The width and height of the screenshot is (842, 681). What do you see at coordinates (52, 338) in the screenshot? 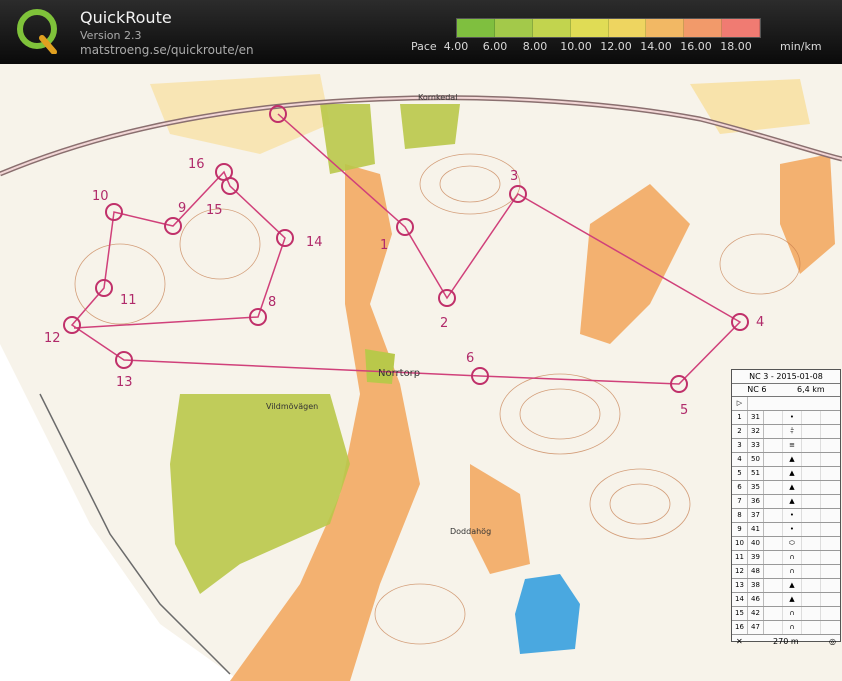
I see `control-number: 12` at bounding box center [52, 338].